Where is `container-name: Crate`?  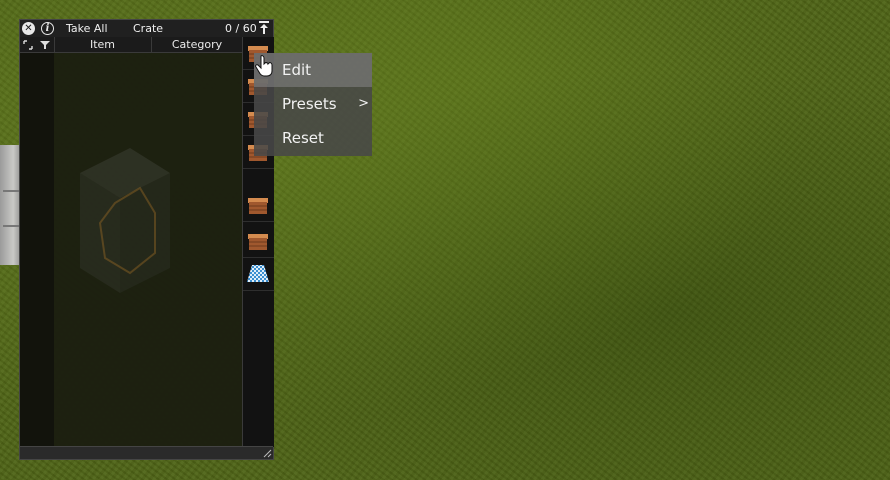
container-name: Crate is located at coordinates (148, 28).